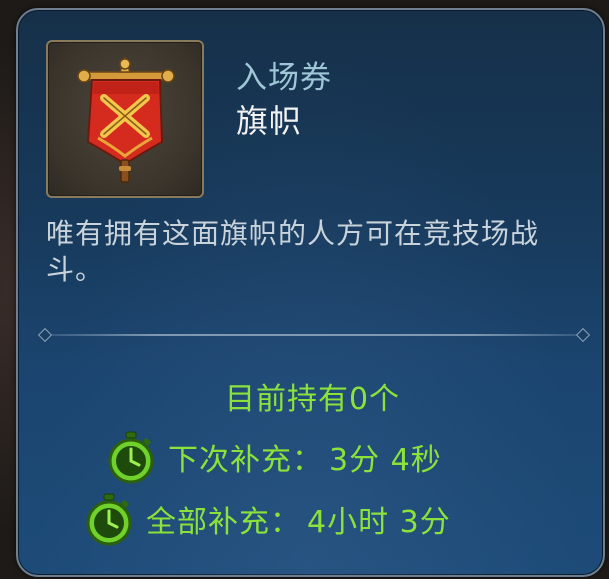 This screenshot has height=579, width=609. Describe the element at coordinates (379, 522) in the screenshot. I see `full-refill-value: 4小时 3分` at that location.